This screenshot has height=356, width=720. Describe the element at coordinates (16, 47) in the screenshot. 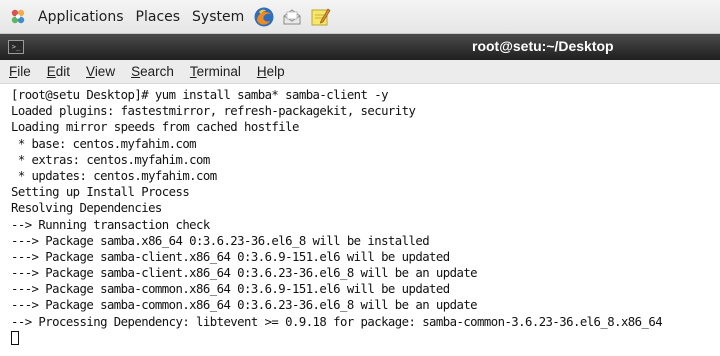

I see `terminal-icon: >_` at that location.